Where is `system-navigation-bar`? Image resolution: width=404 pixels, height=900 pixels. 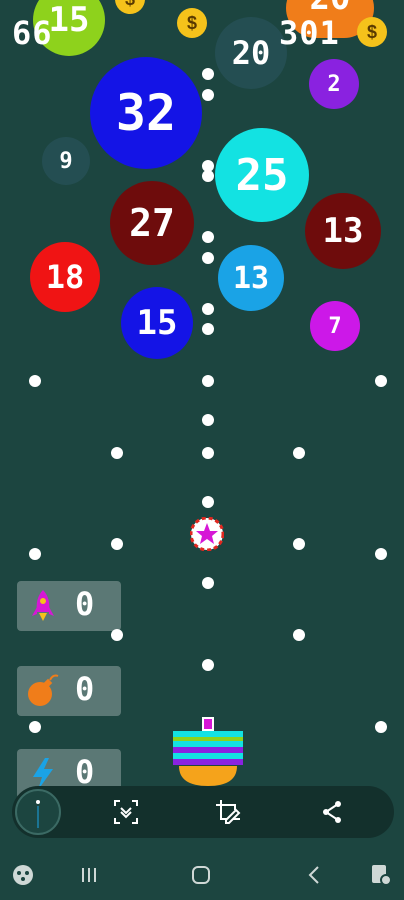
system-navigation-bar is located at coordinates (202, 875).